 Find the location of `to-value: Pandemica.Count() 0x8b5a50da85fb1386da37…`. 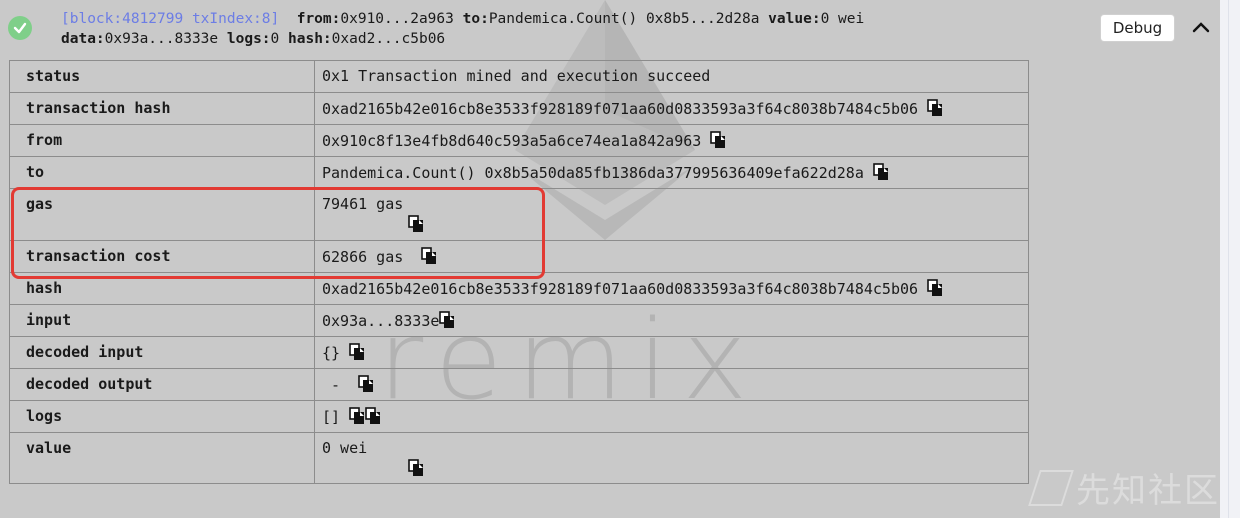

to-value: Pandemica.Count() 0x8b5a50da85fb1386da37… is located at coordinates (593, 173).